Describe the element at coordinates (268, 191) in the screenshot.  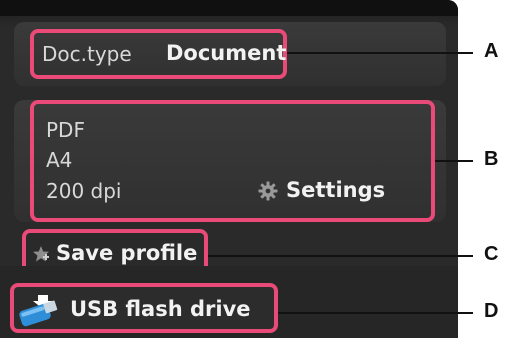
I see `gear-icon` at that location.